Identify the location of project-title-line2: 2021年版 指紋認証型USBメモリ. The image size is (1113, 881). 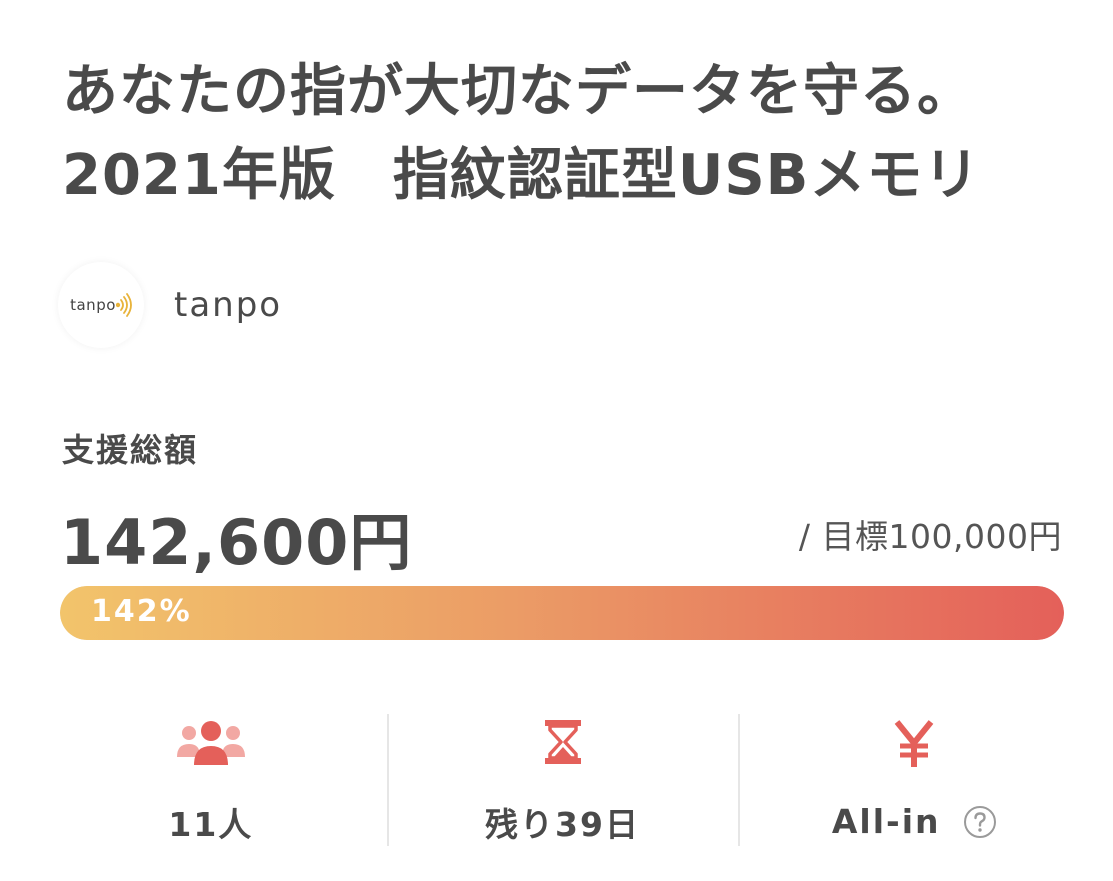
(521, 175).